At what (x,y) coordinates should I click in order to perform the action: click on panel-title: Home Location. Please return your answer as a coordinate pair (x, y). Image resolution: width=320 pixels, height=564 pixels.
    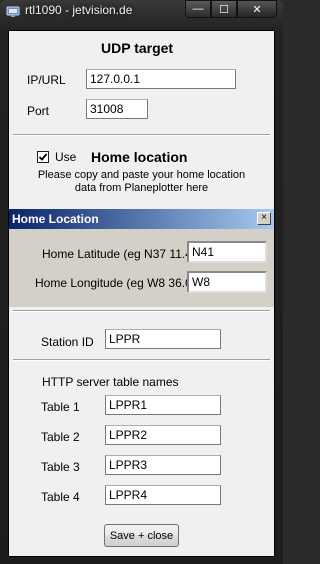
    Looking at the image, I should click on (55, 219).